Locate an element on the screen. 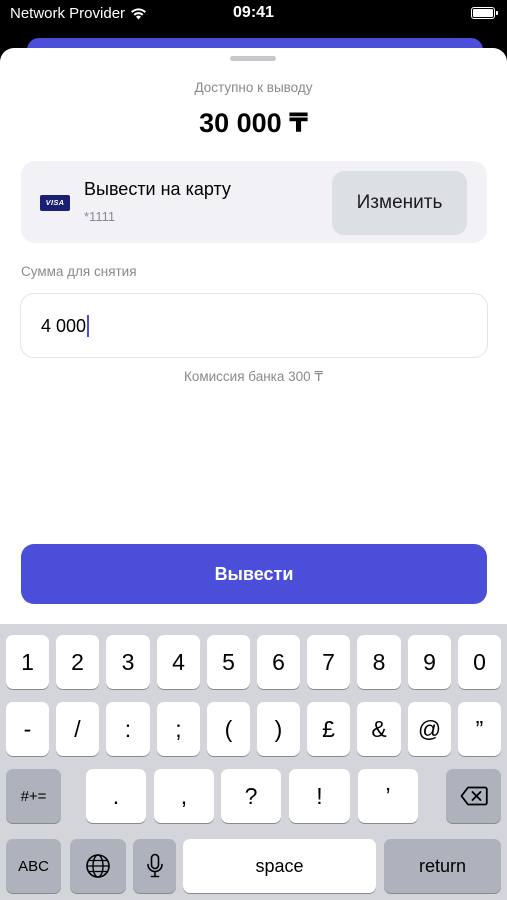 This screenshot has width=507, height=900. key-apostrophe: ’ is located at coordinates (388, 796).